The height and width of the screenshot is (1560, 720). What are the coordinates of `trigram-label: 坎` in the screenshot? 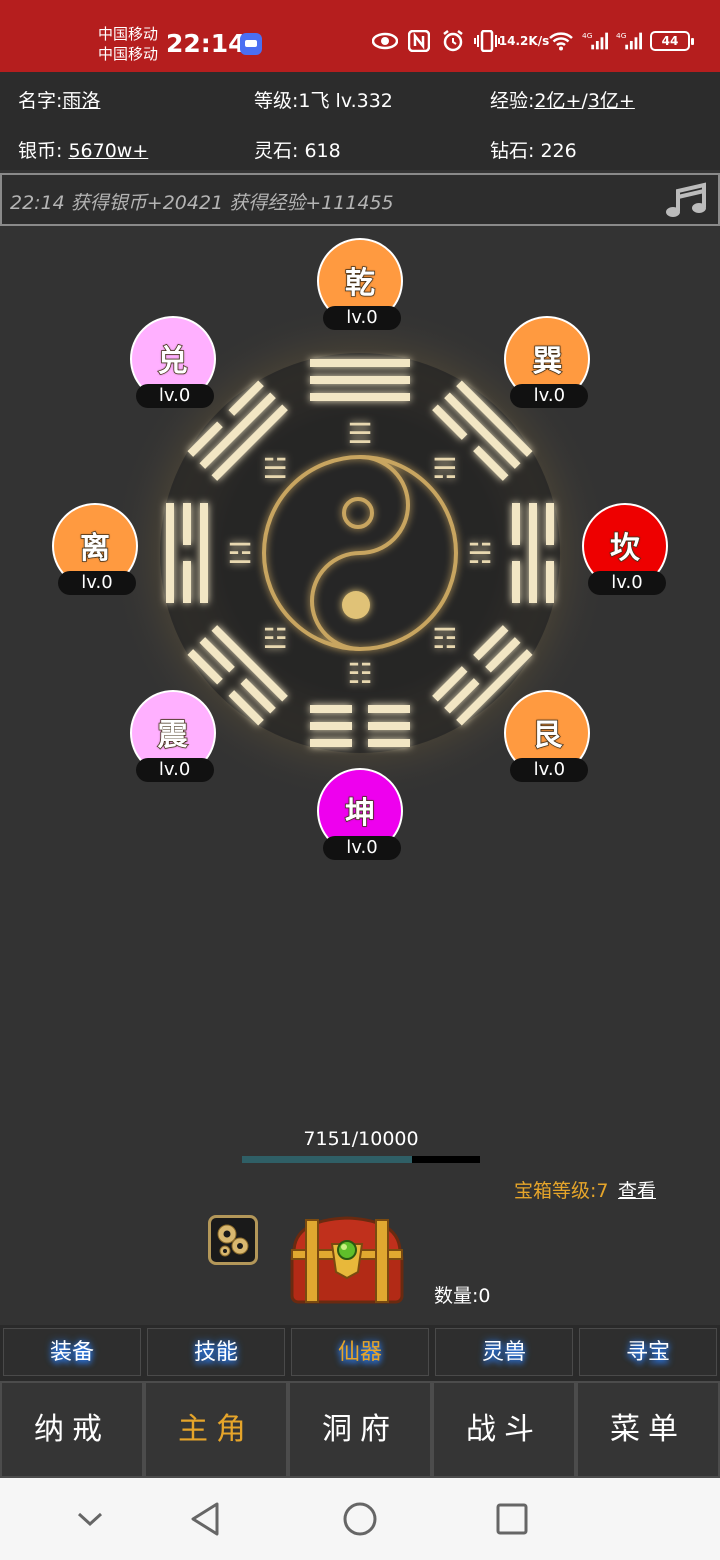 It's located at (625, 548).